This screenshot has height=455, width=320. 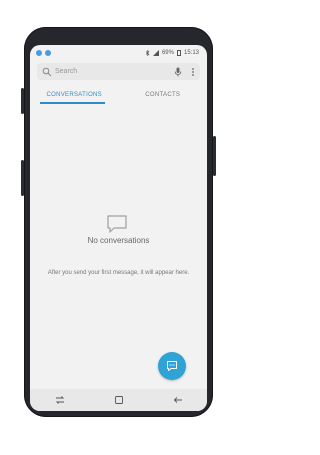 What do you see at coordinates (155, 52) in the screenshot?
I see `signal-icon` at bounding box center [155, 52].